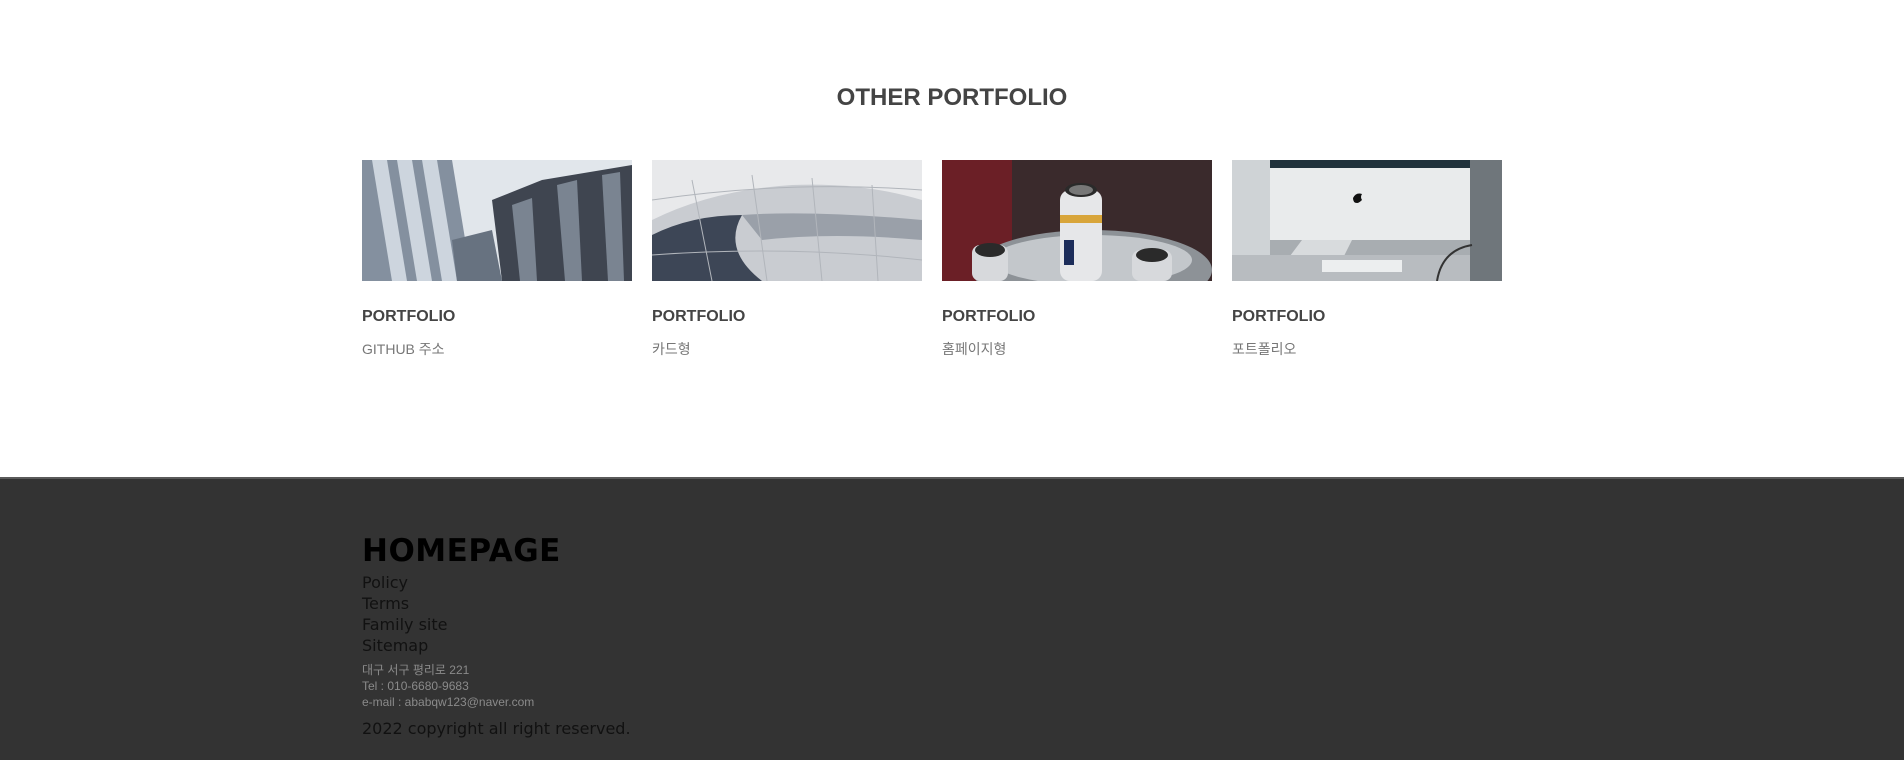 The height and width of the screenshot is (760, 1904). I want to click on card-subtitle: GITHUB 주소, so click(497, 349).